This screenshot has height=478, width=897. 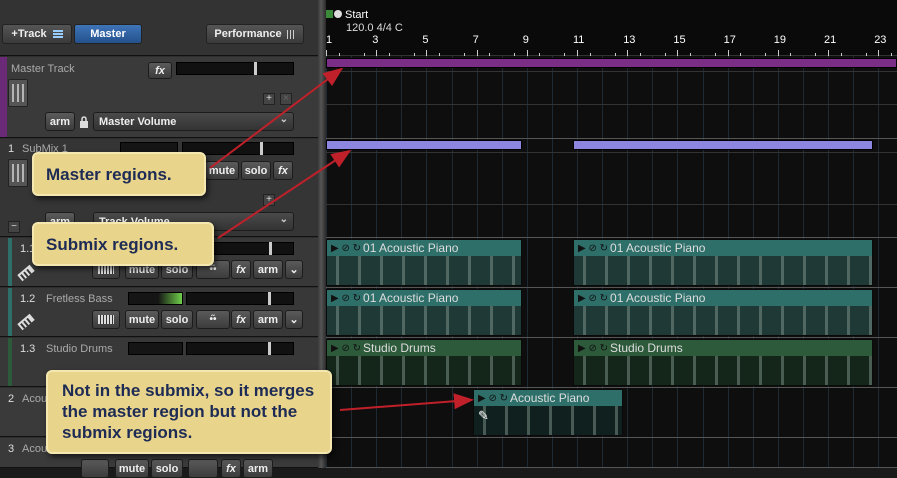 I want to click on arrow-master, so click(x=276, y=118).